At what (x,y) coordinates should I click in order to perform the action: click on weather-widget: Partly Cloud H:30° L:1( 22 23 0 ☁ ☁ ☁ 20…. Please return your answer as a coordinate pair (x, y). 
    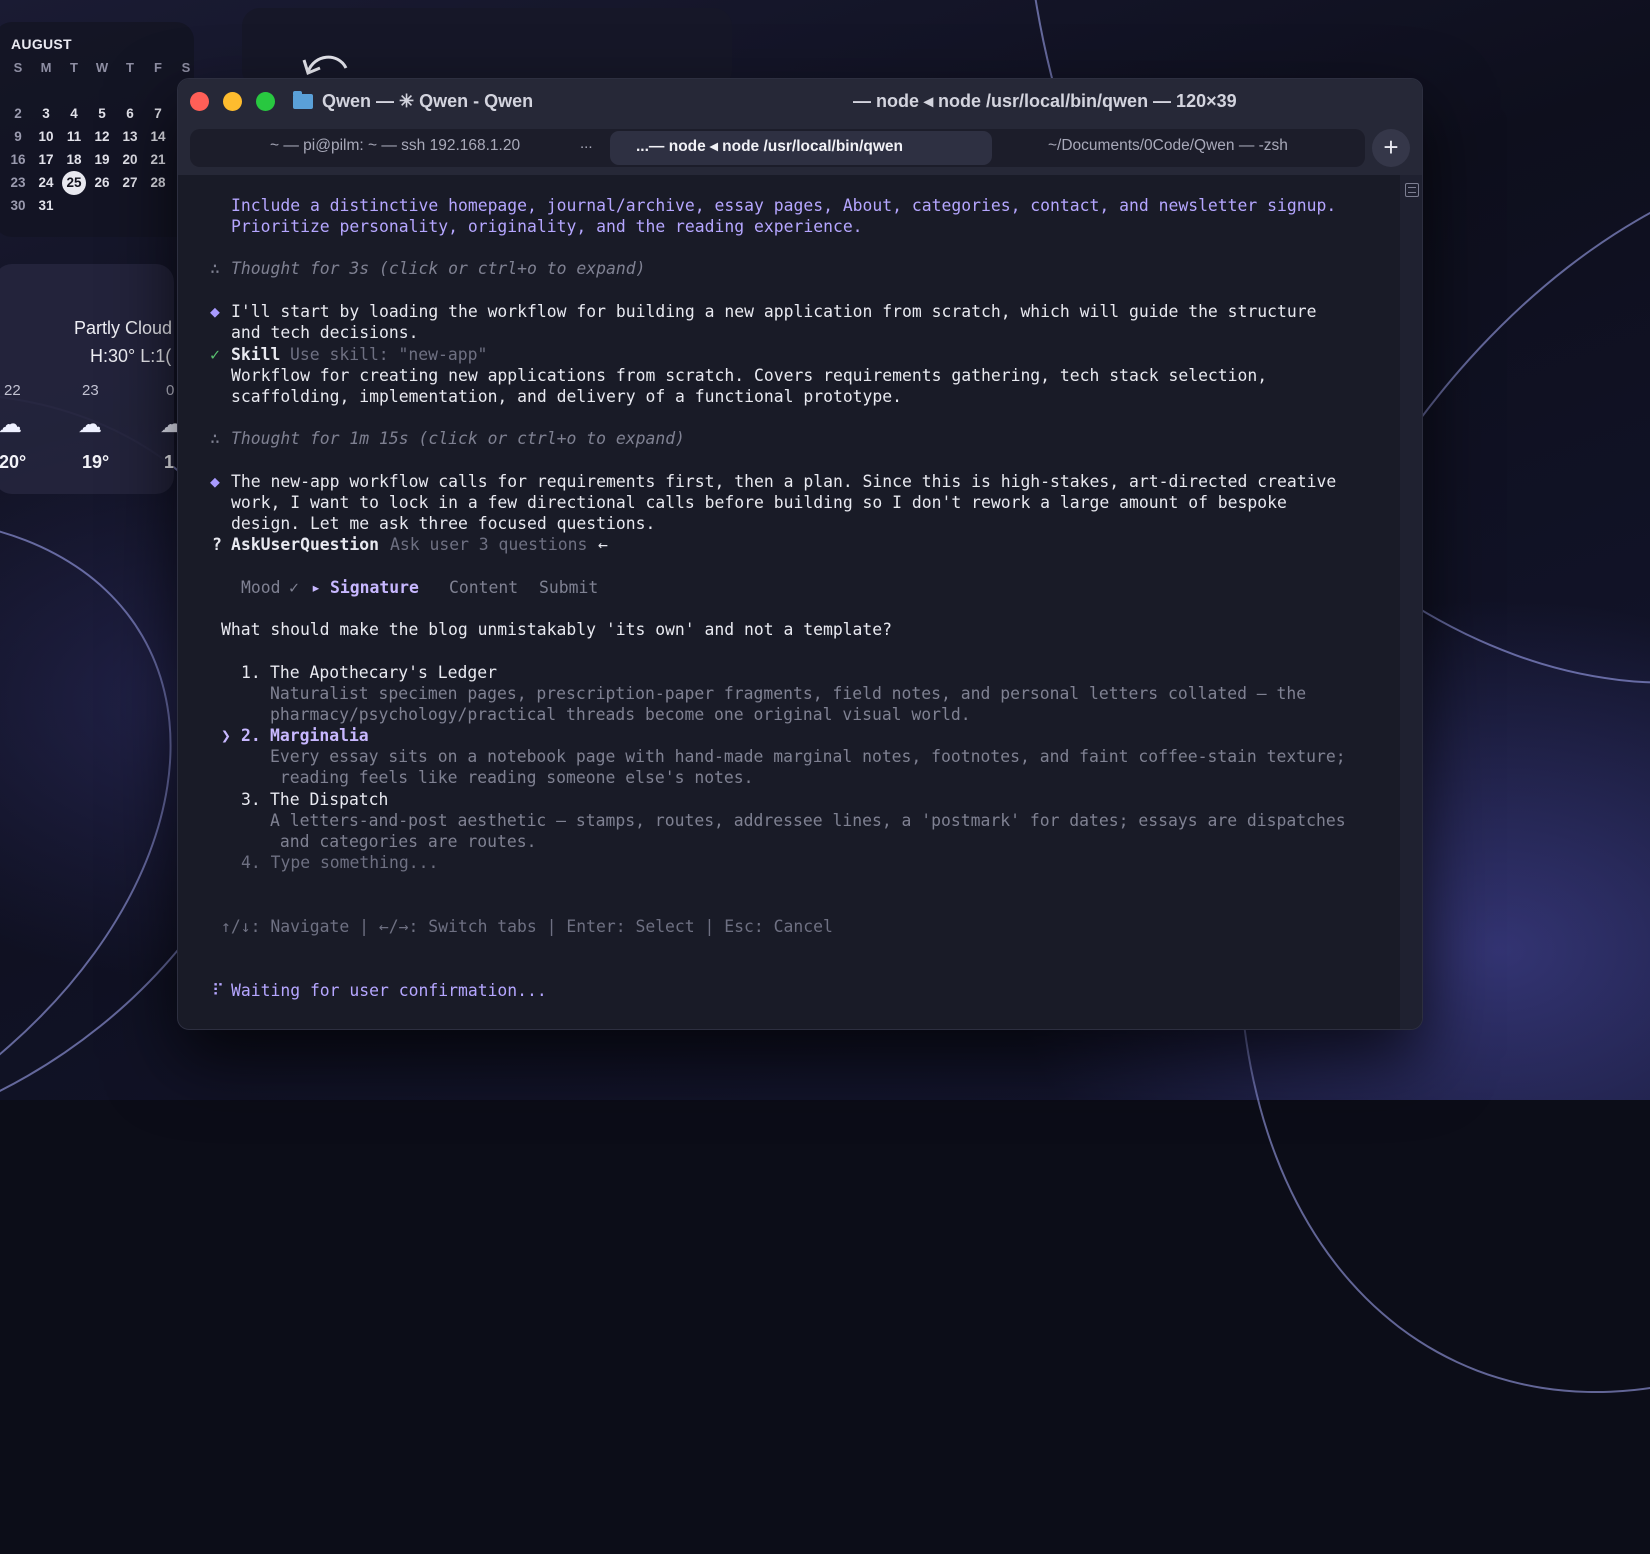
    Looking at the image, I should click on (92, 379).